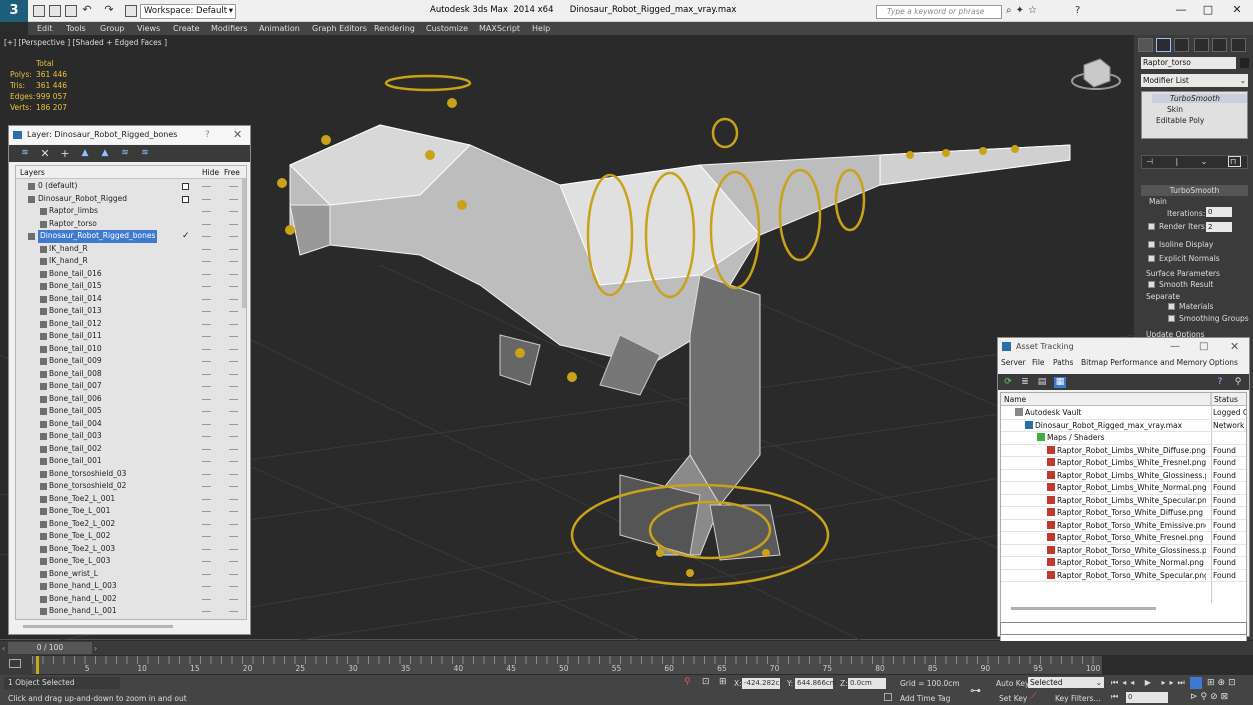  What do you see at coordinates (131, 374) in the screenshot?
I see `layer-row: Bone_tail_008` at bounding box center [131, 374].